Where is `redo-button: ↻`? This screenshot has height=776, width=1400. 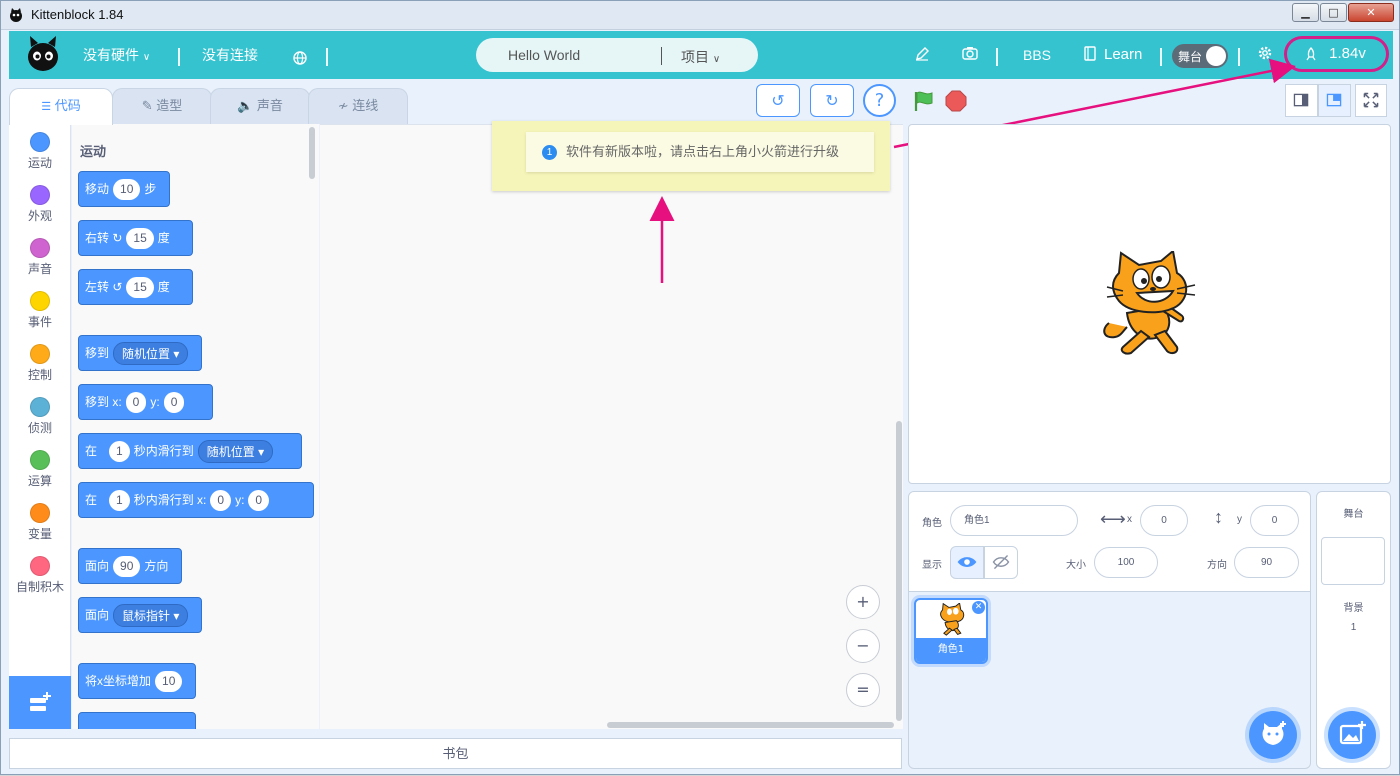 redo-button: ↻ is located at coordinates (832, 100).